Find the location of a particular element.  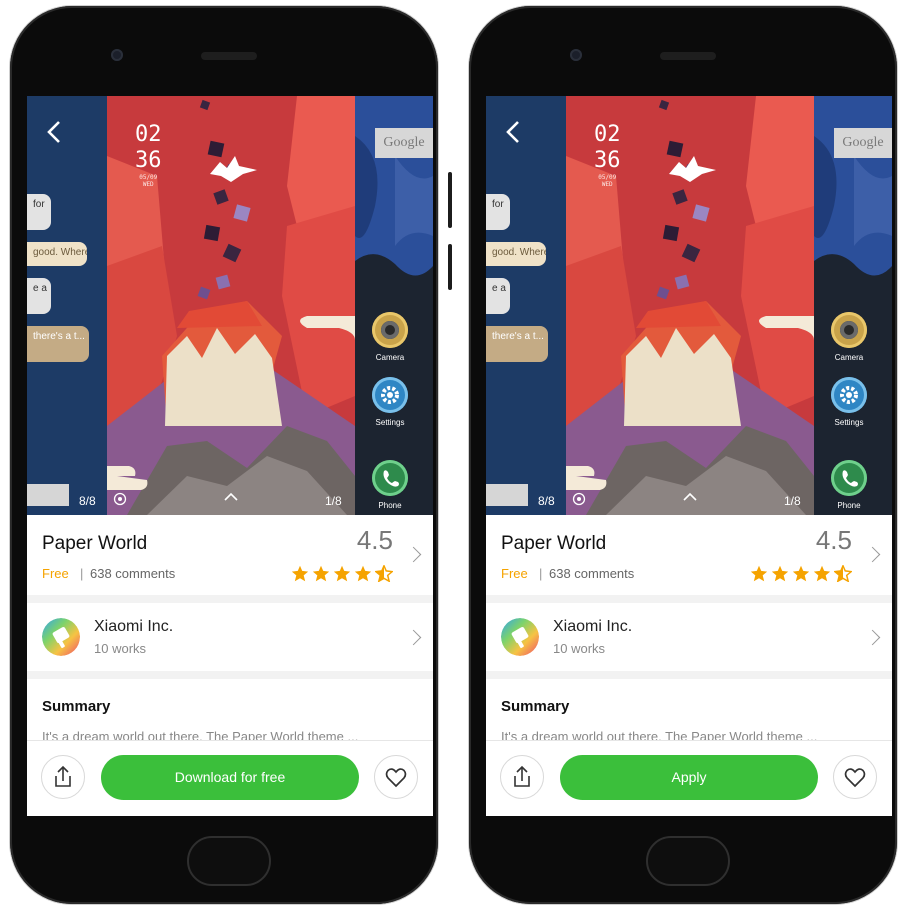

rating-stars is located at coordinates (801, 573).